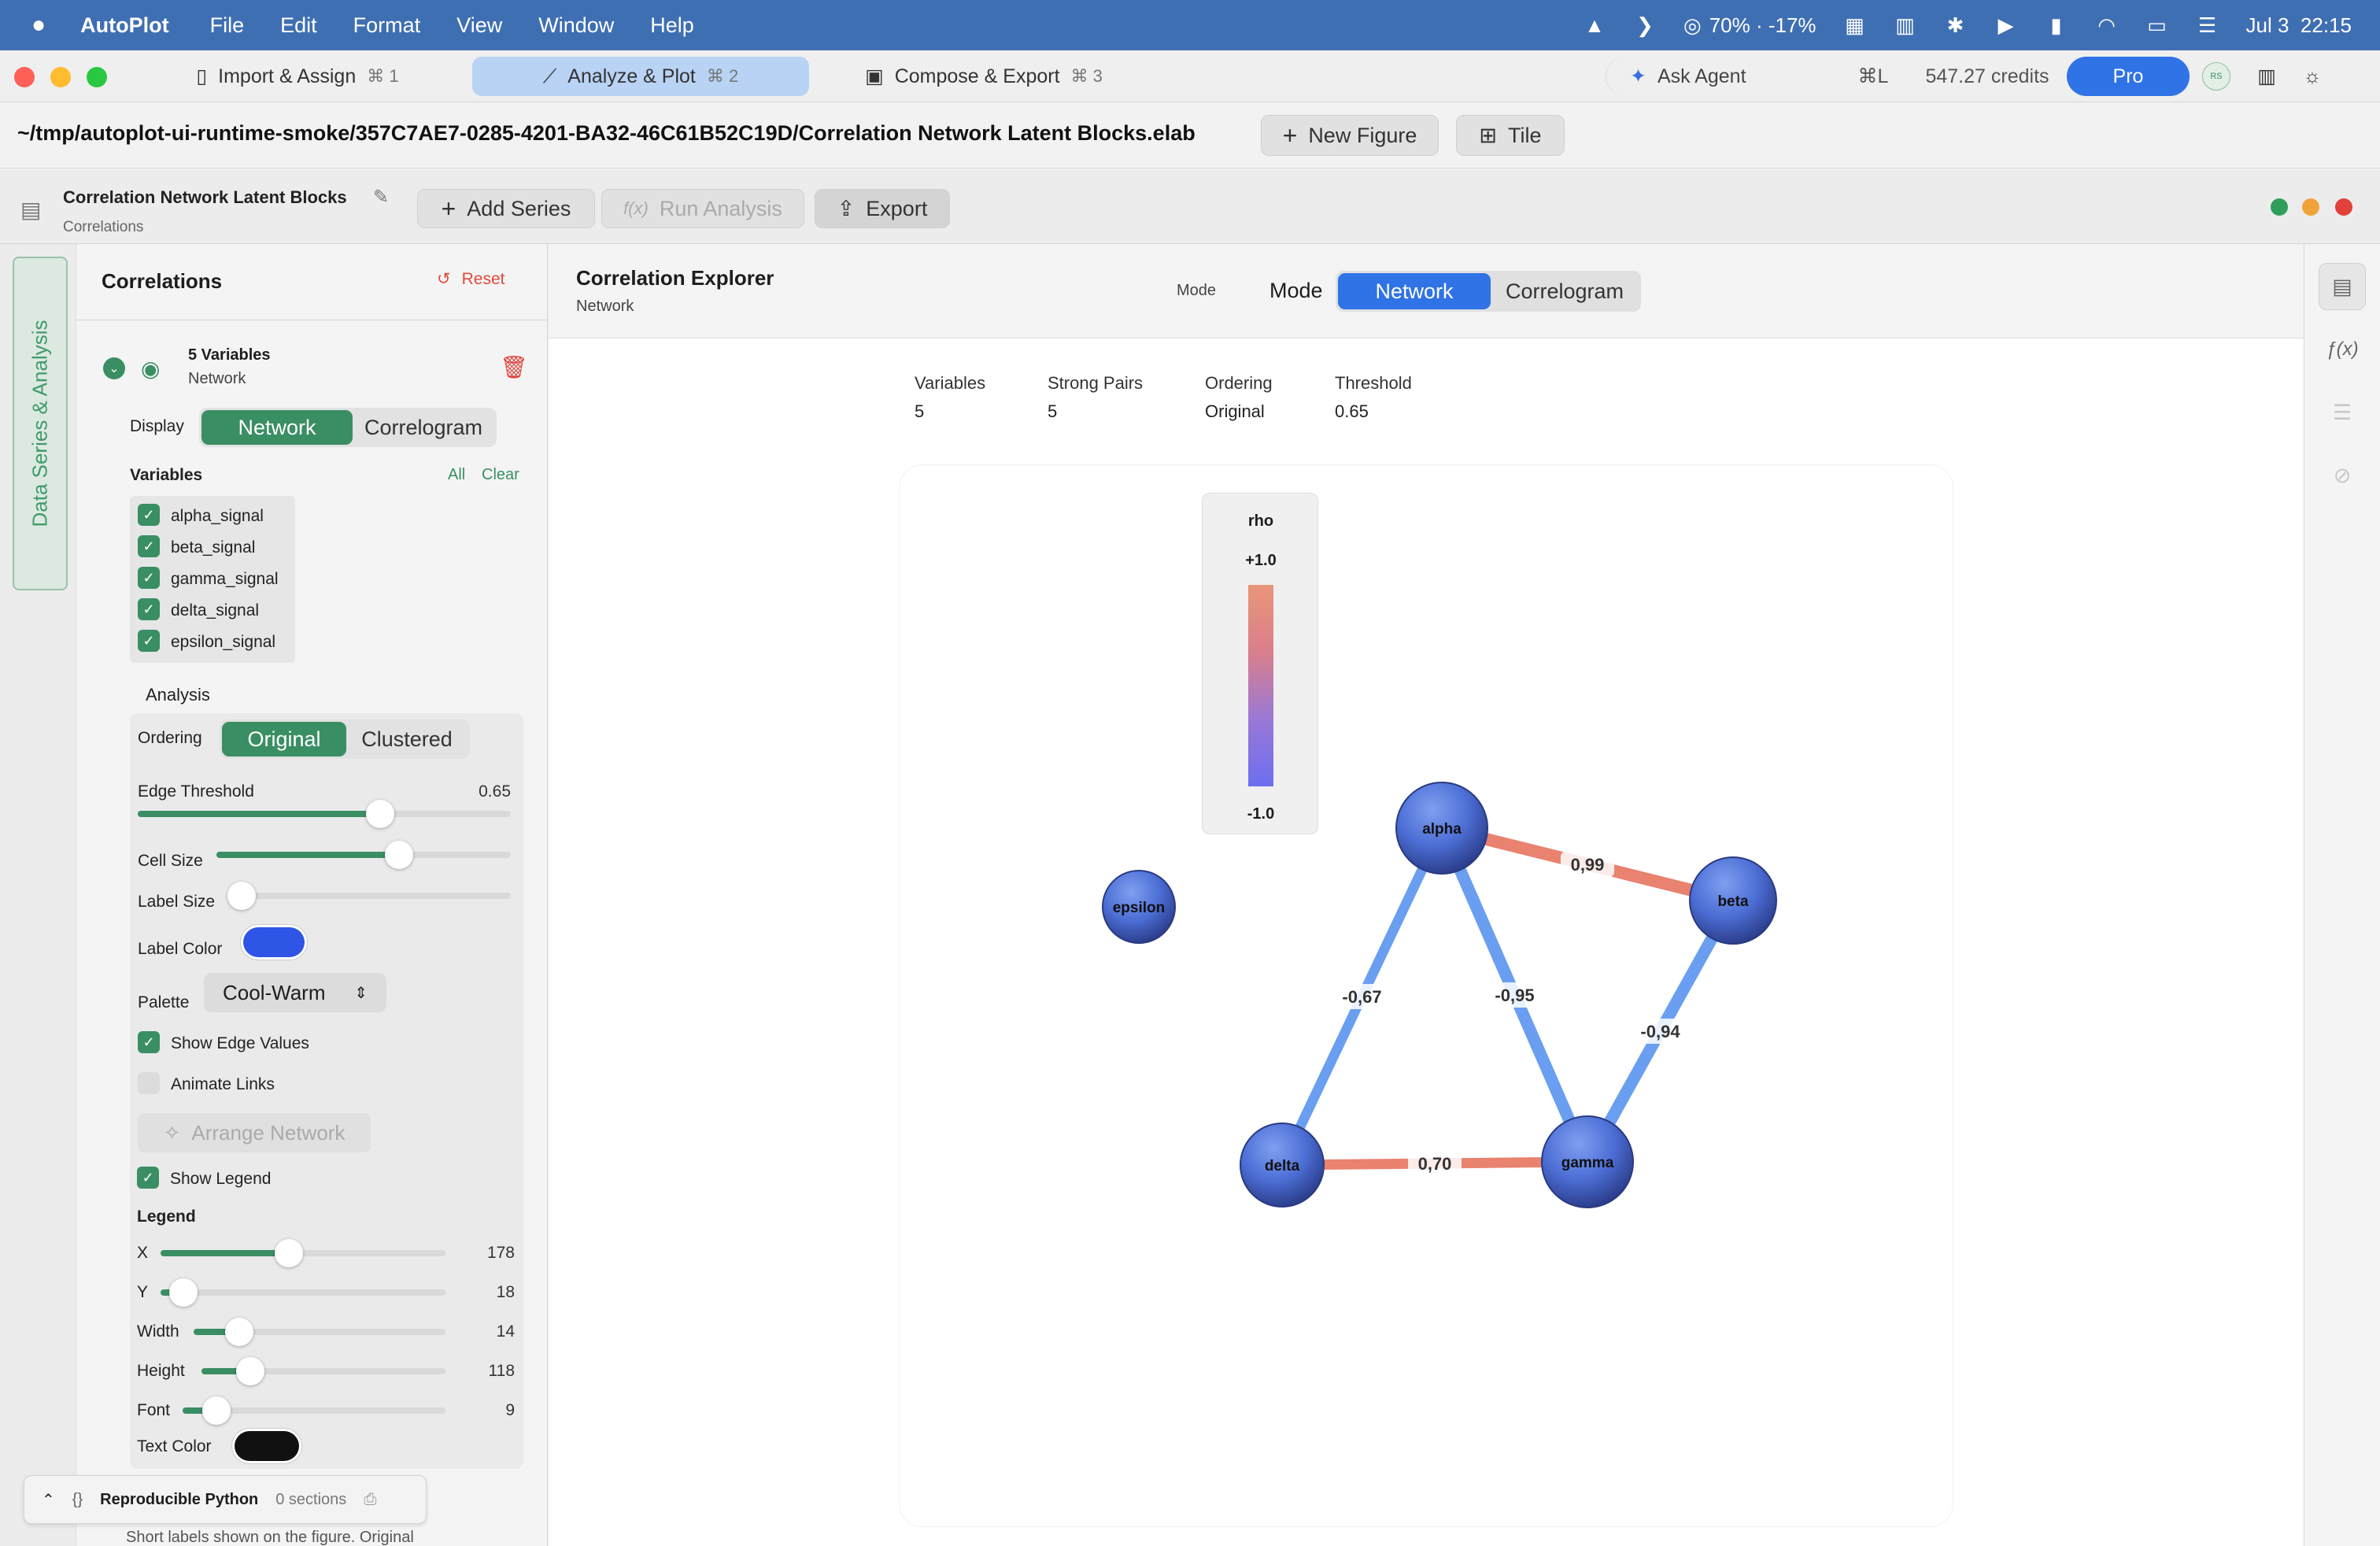 The width and height of the screenshot is (2380, 1546). I want to click on cursor-status-icon: ▲, so click(1594, 25).